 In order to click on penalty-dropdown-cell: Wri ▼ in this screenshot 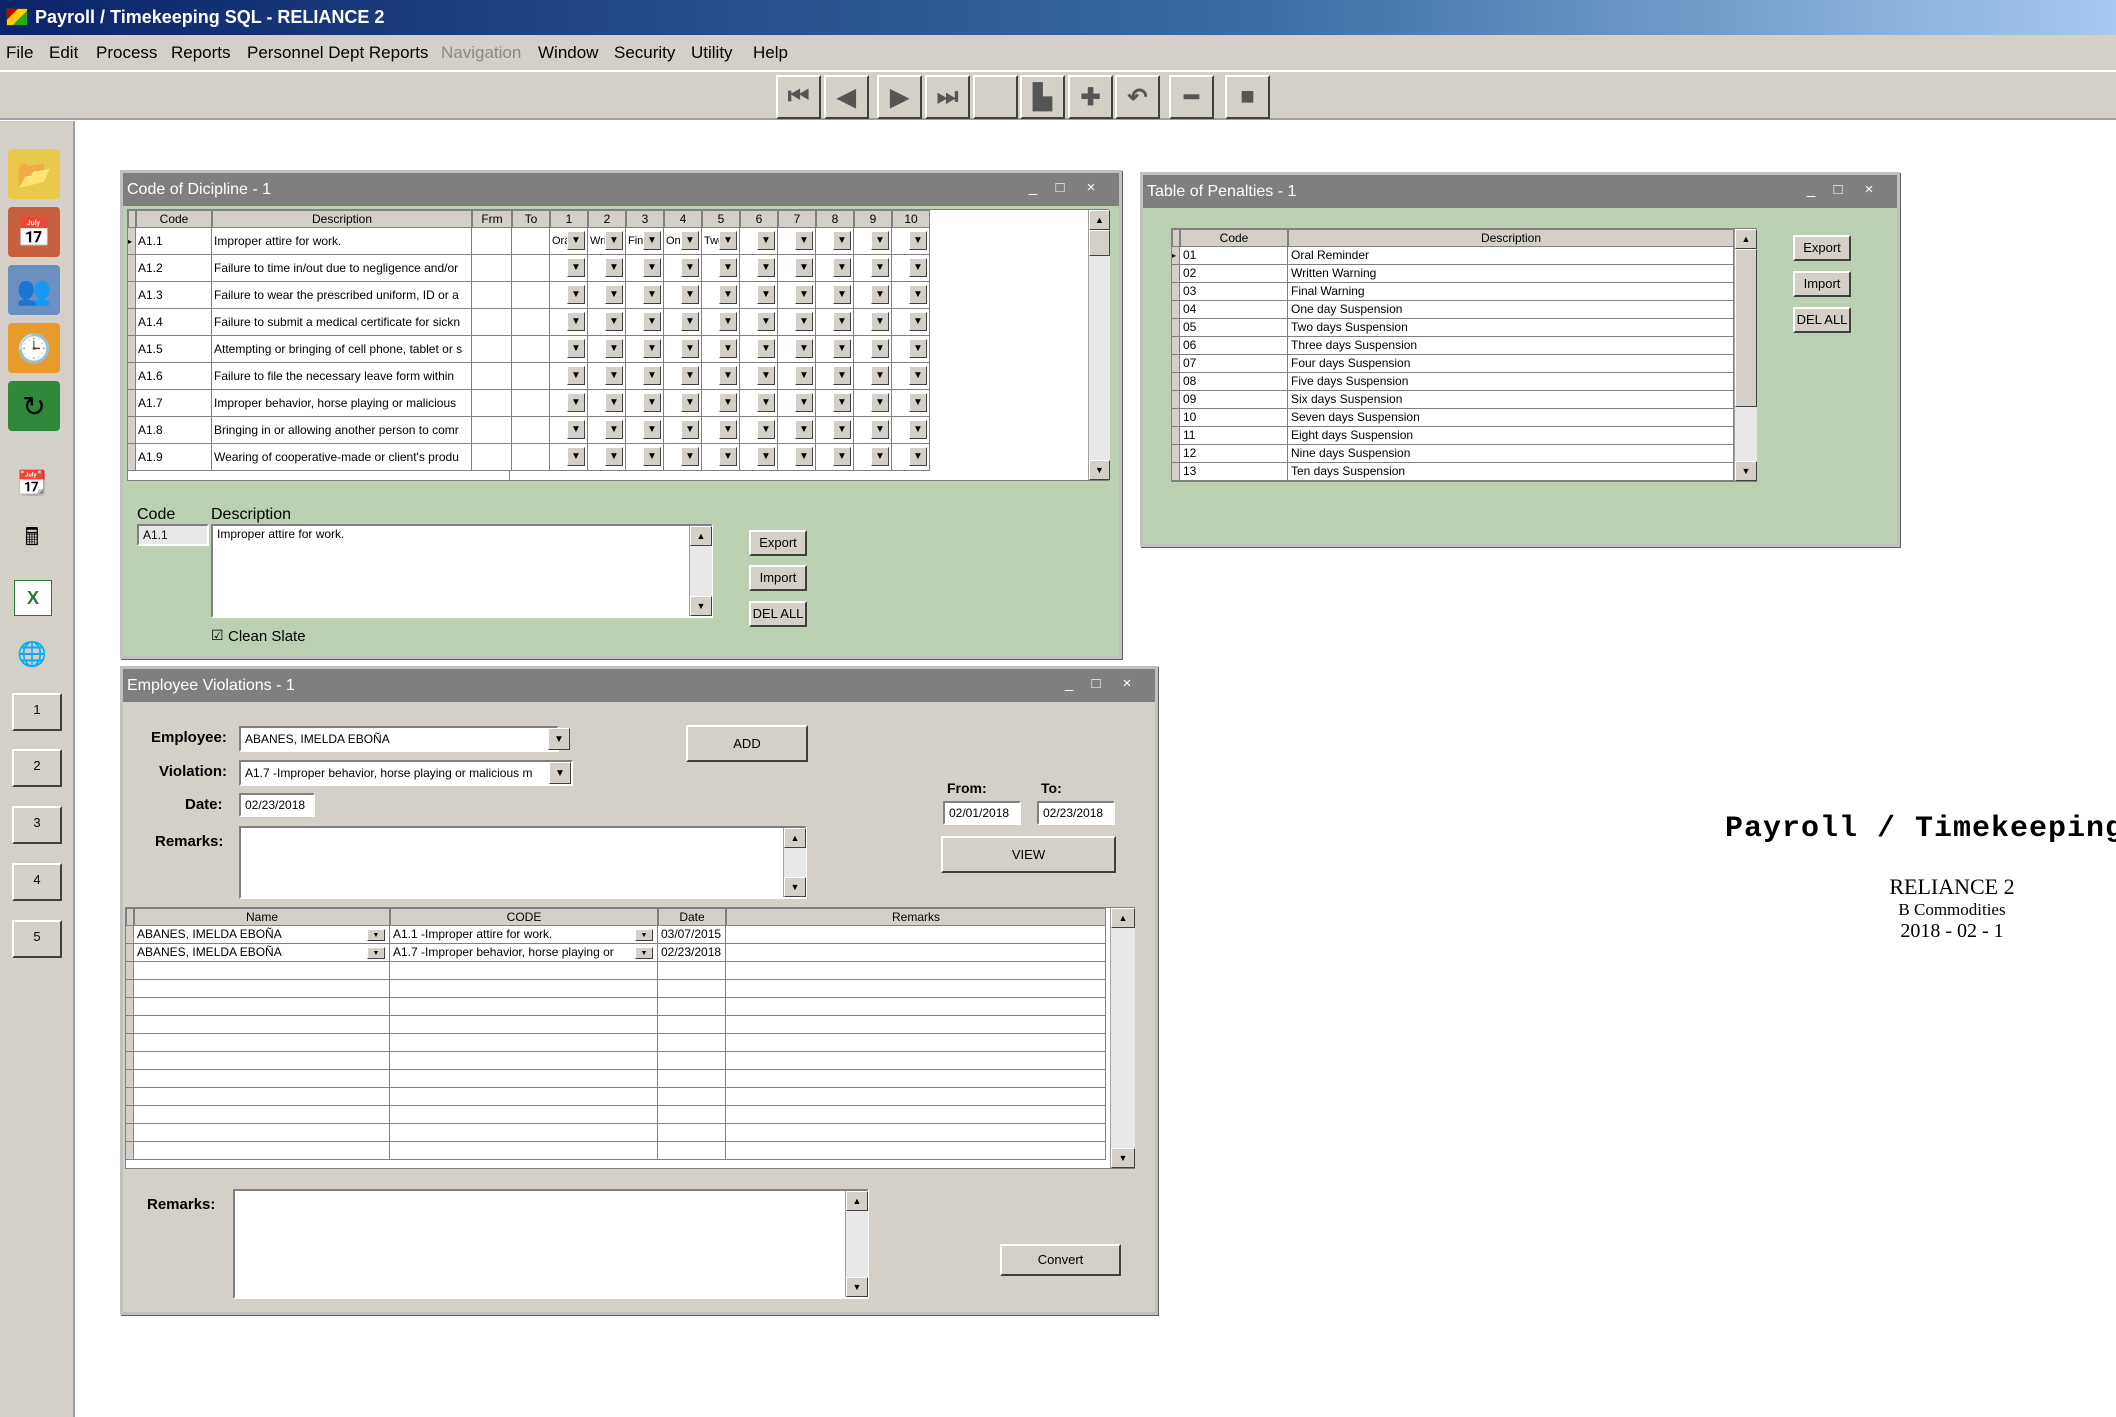, I will do `click(607, 241)`.